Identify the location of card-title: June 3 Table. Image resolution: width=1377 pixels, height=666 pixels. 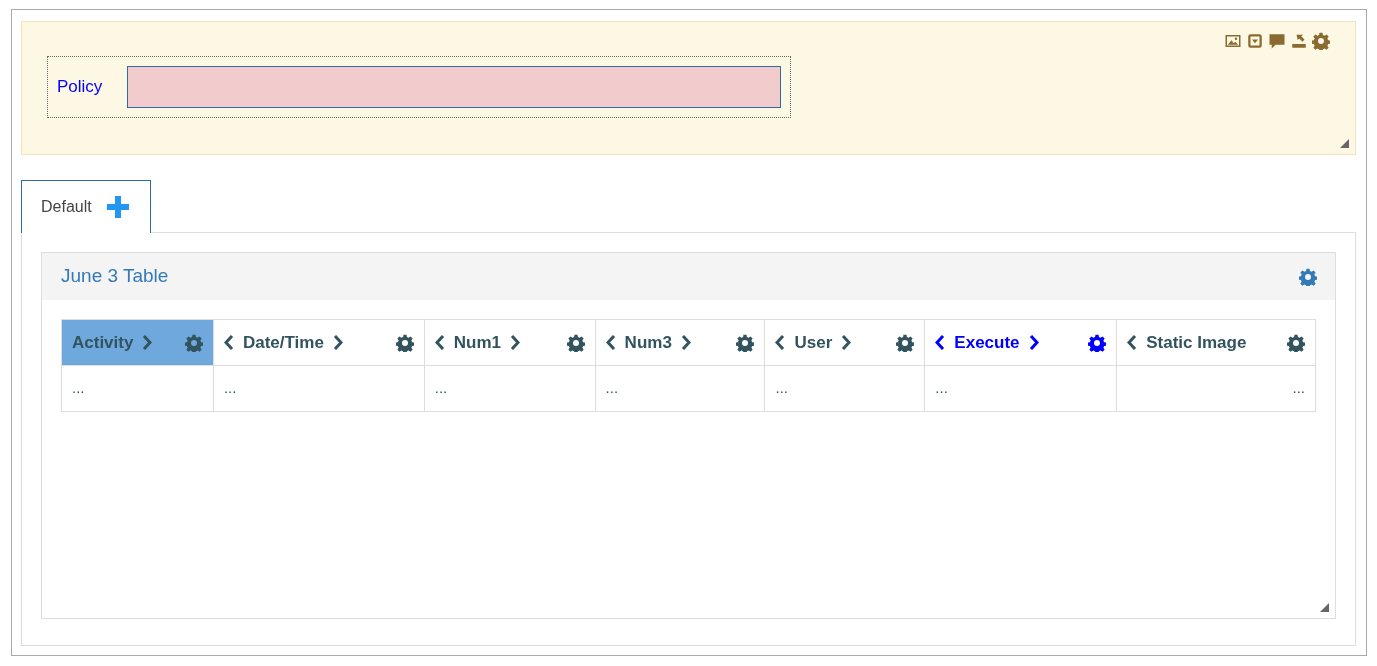
(115, 276).